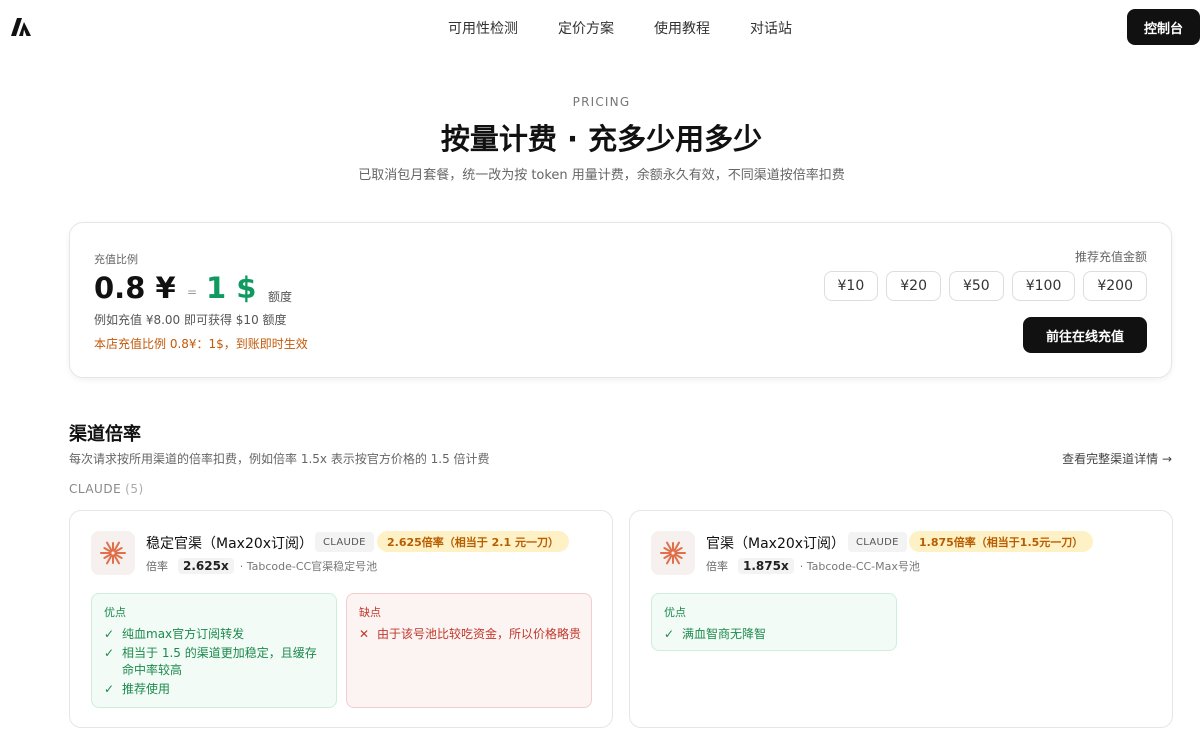  What do you see at coordinates (469, 650) in the screenshot?
I see `cons-box: 缺点 ✕ 由于该号池比较吃资金，所以价格略贵` at bounding box center [469, 650].